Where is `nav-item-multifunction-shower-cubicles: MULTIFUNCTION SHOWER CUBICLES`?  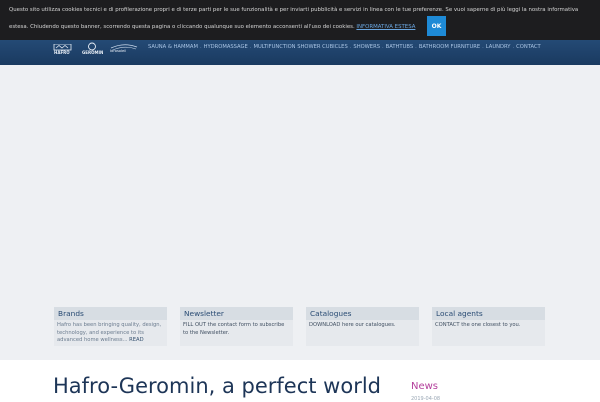 nav-item-multifunction-shower-cubicles: MULTIFUNCTION SHOWER CUBICLES is located at coordinates (300, 47).